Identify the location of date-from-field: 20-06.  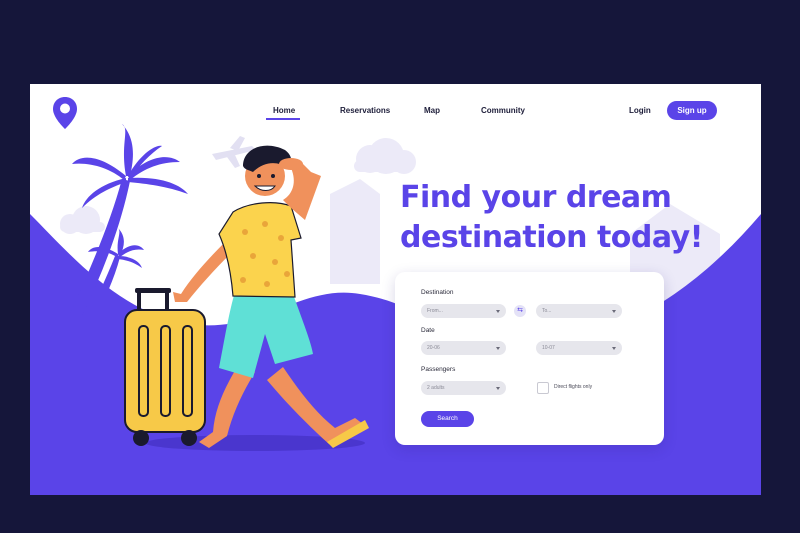
(463, 348).